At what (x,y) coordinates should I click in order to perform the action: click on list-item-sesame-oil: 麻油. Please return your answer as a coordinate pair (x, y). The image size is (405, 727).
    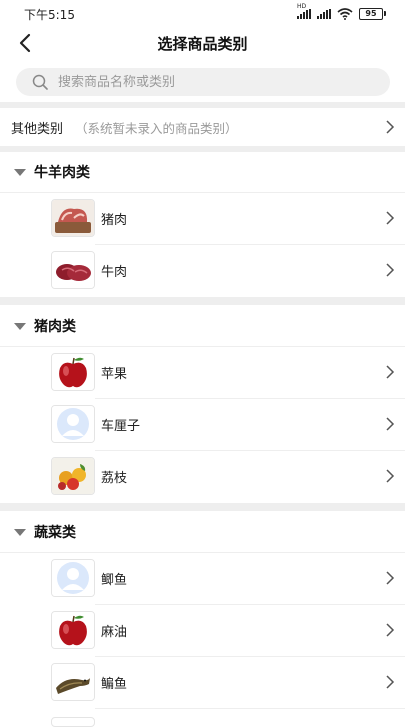
    Looking at the image, I should click on (202, 630).